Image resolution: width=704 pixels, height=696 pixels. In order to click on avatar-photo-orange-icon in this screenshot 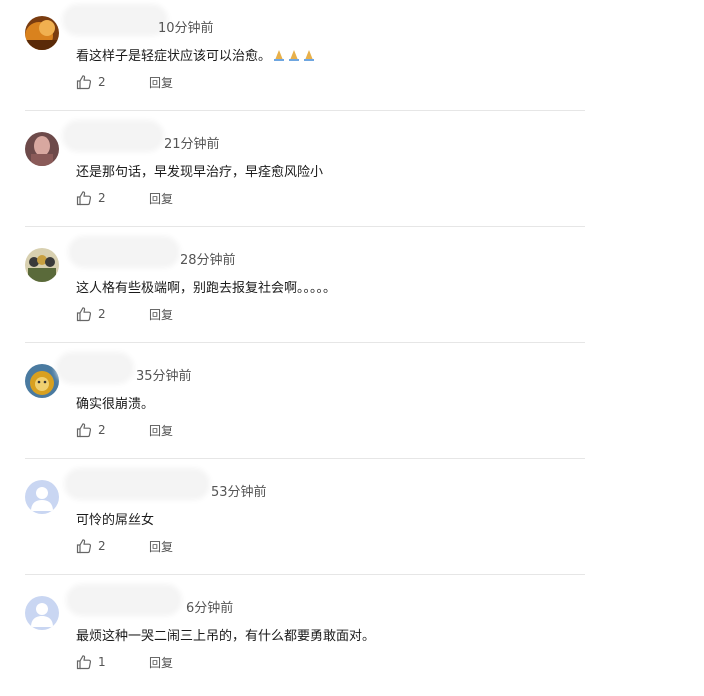, I will do `click(42, 33)`.